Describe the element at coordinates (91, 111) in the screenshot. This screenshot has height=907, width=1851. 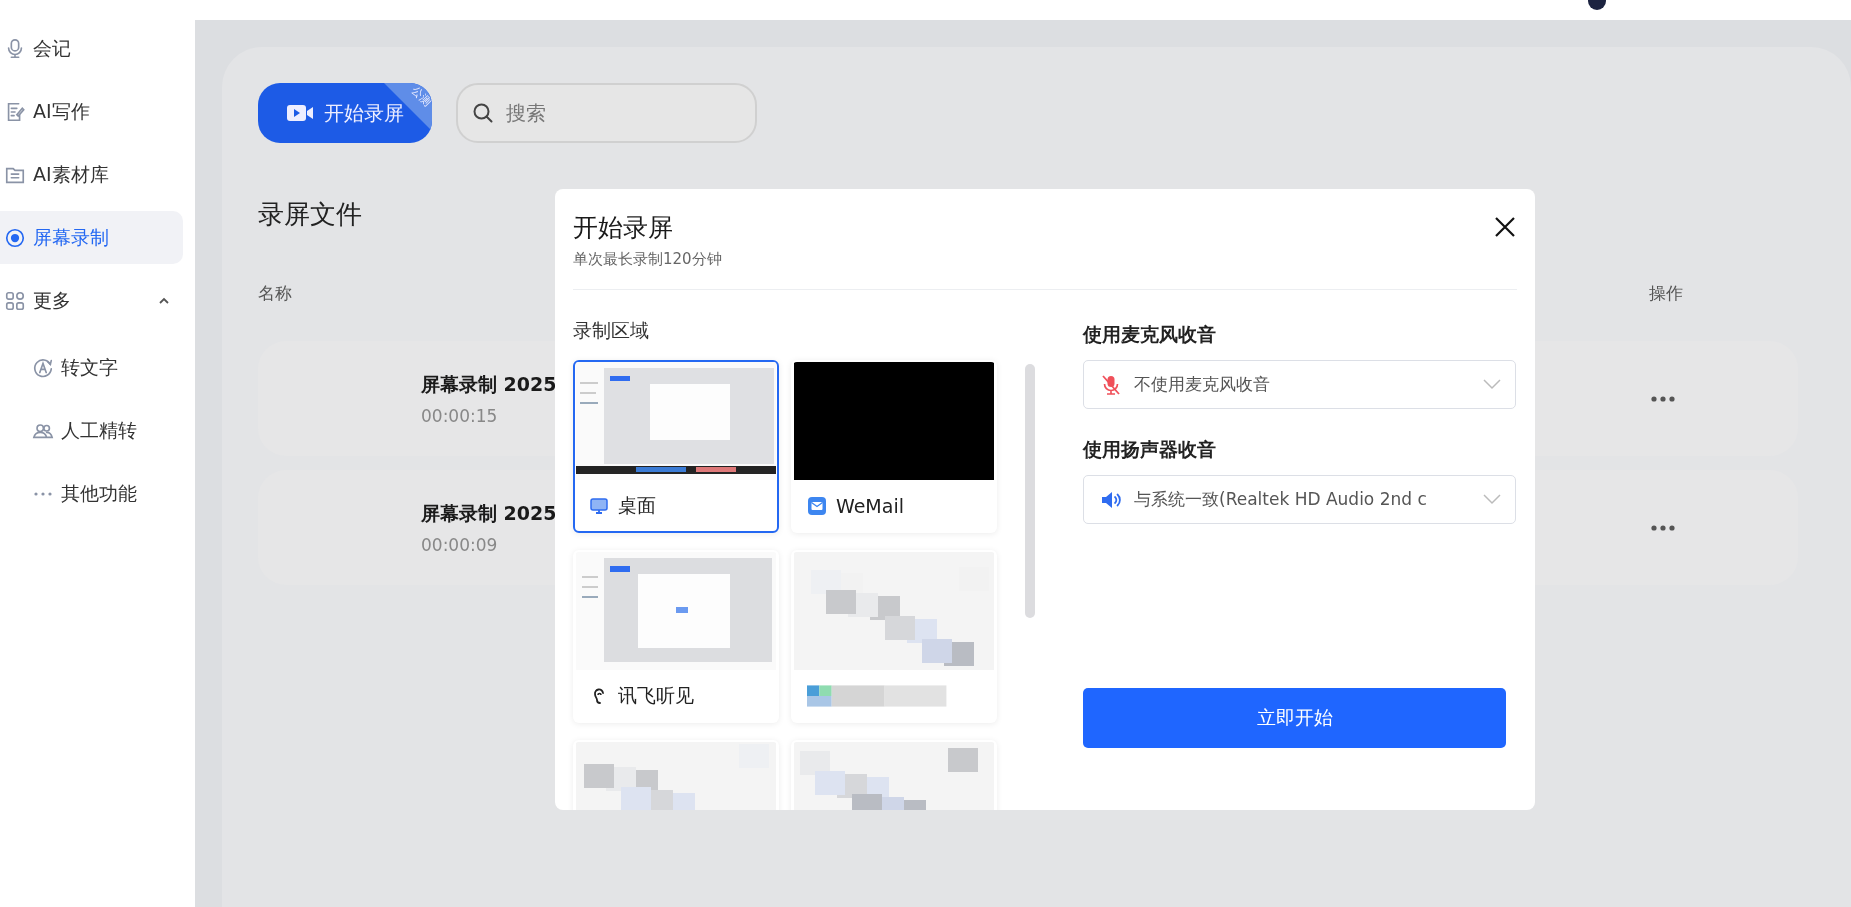
I see `sidebar-item: AI写作` at that location.